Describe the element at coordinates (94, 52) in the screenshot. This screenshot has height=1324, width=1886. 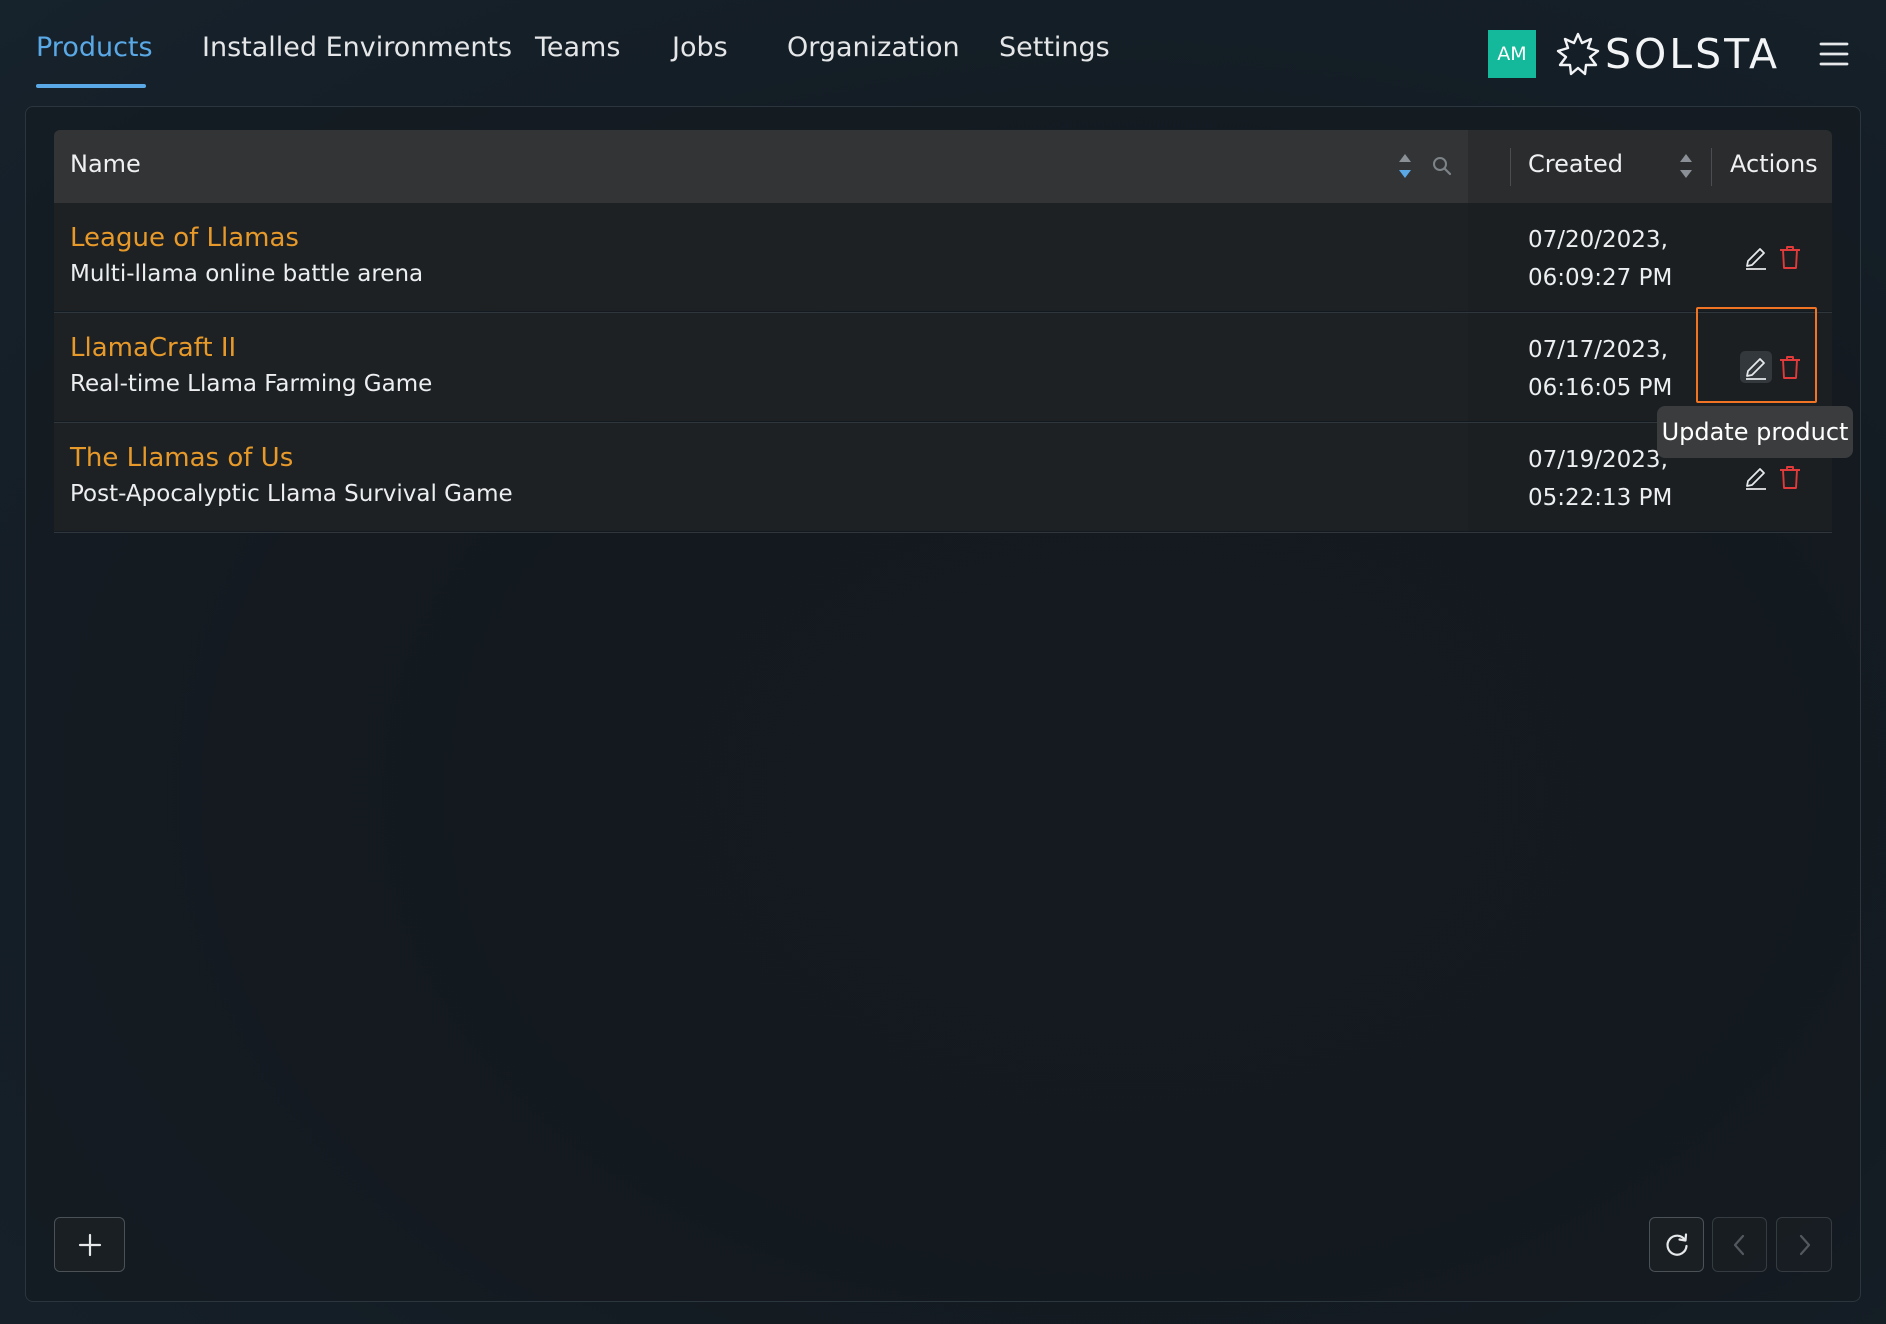
I see `tab-products: Products` at that location.